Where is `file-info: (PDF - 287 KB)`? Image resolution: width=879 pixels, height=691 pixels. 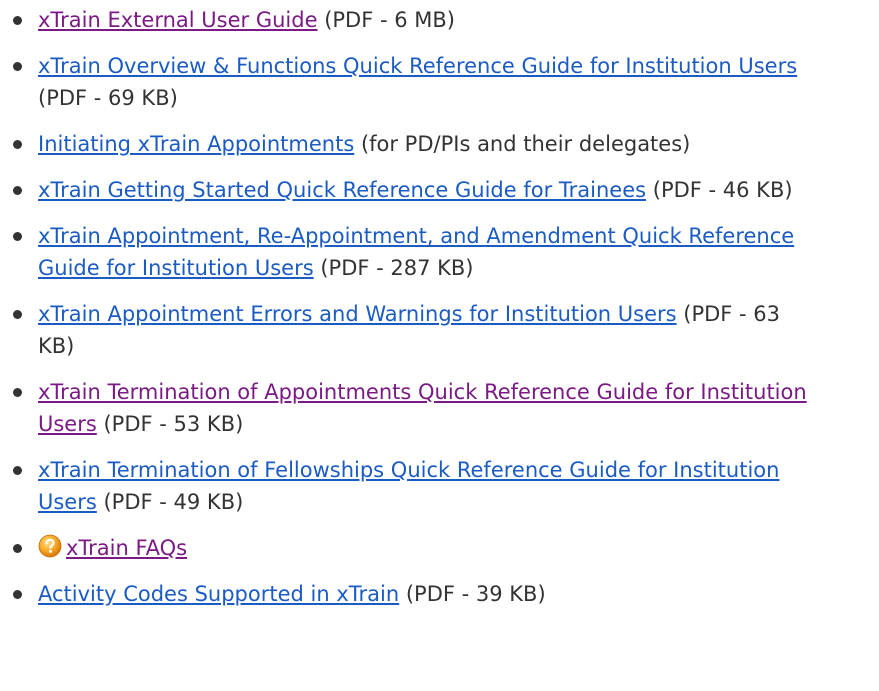 file-info: (PDF - 287 KB) is located at coordinates (393, 268).